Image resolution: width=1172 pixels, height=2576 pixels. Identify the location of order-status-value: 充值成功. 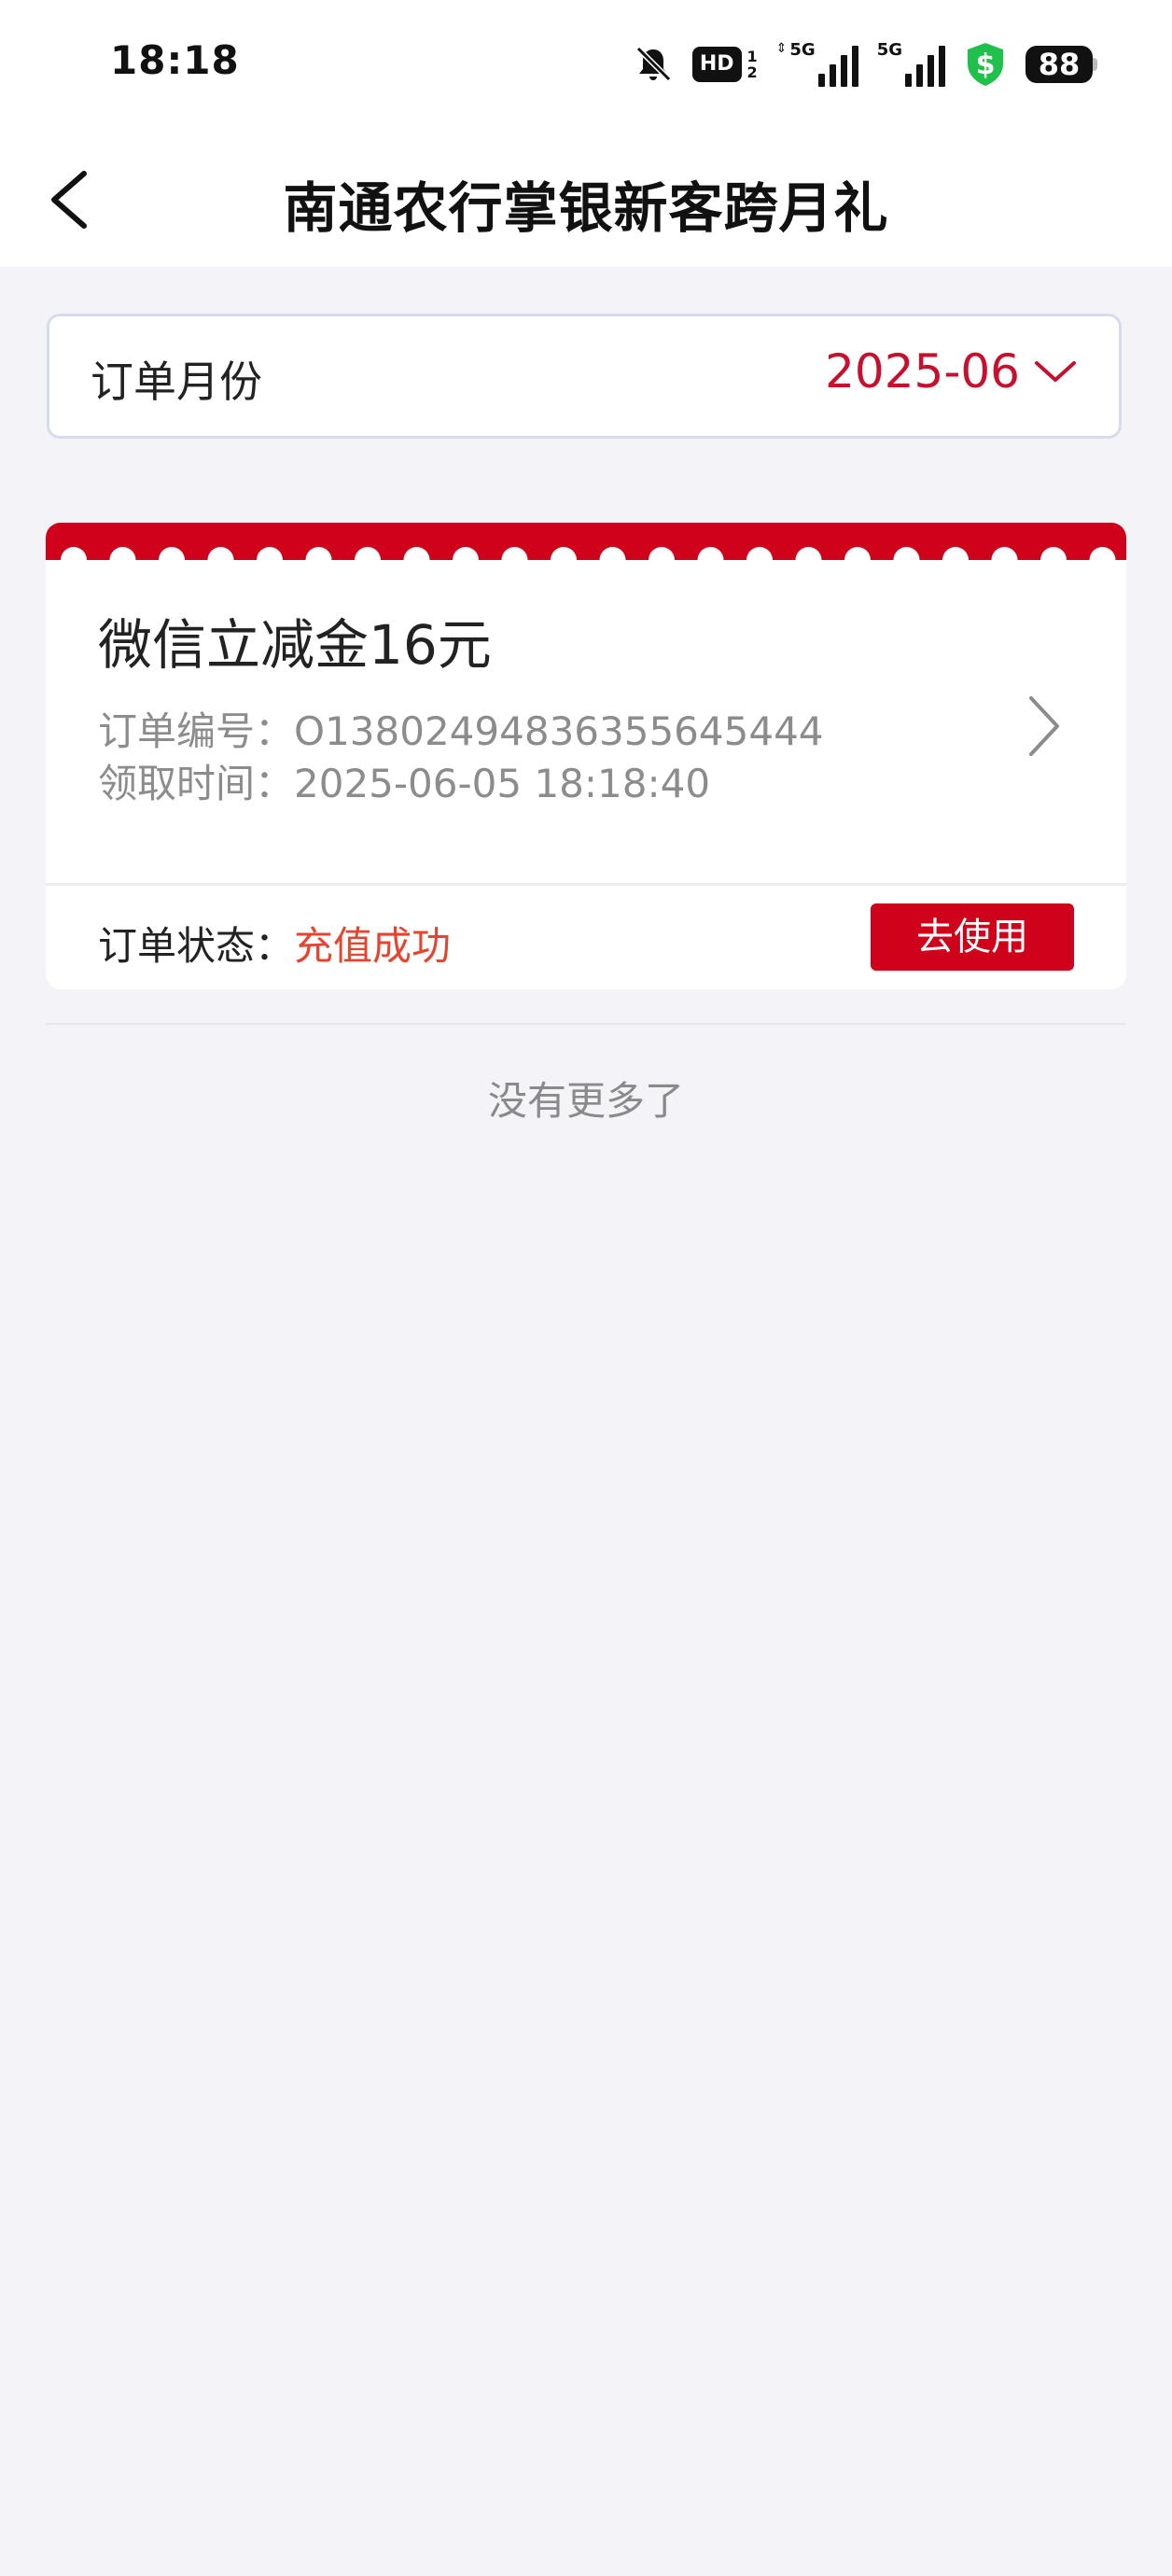
(373, 945).